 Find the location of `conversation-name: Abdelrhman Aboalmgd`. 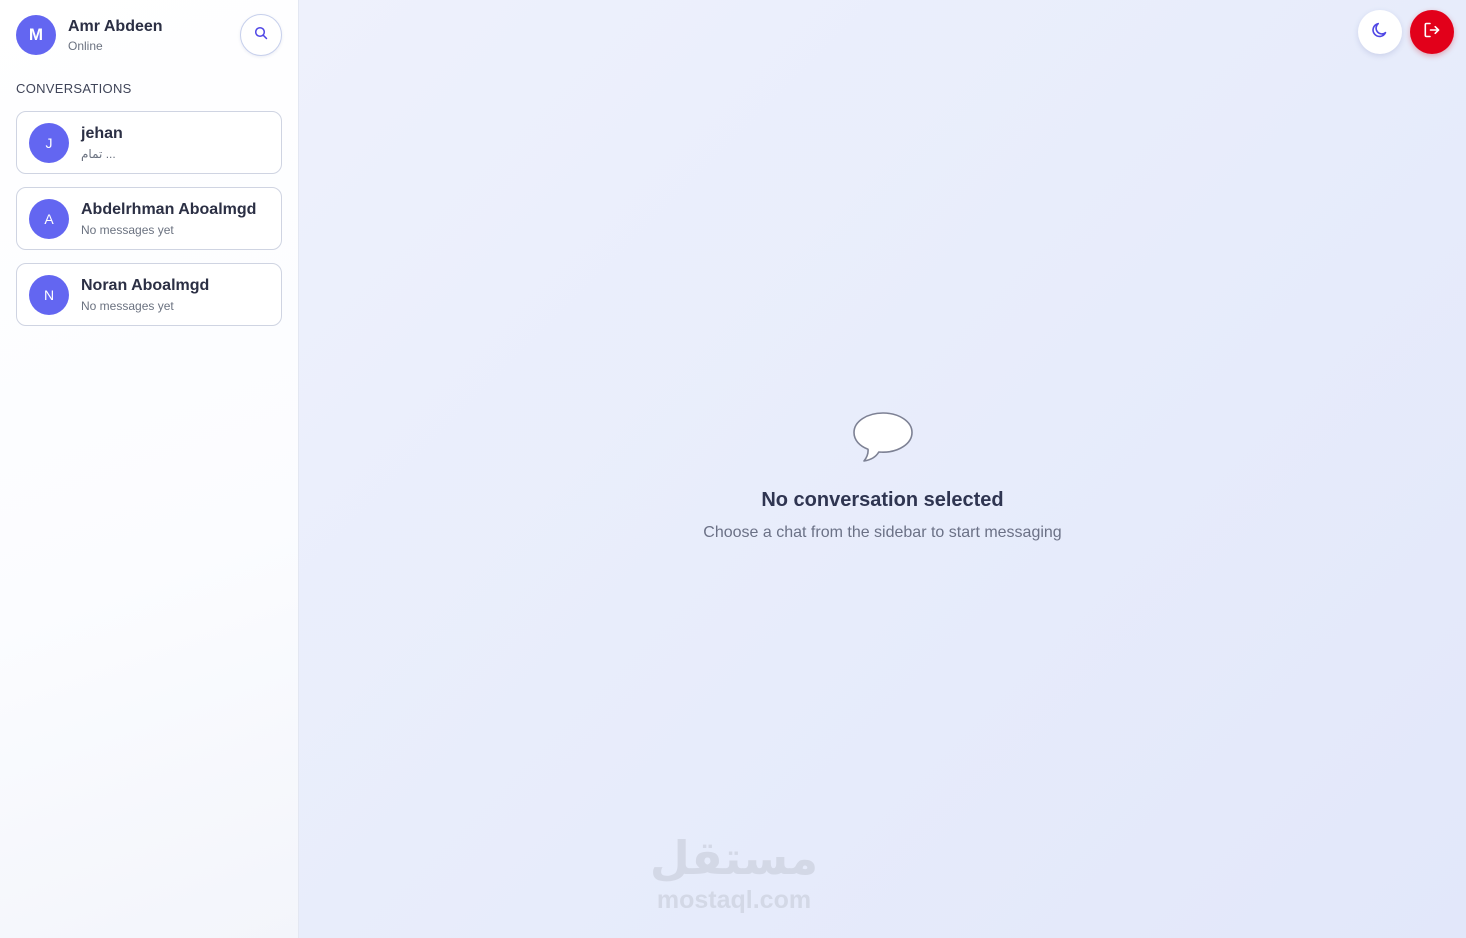

conversation-name: Abdelrhman Aboalmgd is located at coordinates (169, 209).